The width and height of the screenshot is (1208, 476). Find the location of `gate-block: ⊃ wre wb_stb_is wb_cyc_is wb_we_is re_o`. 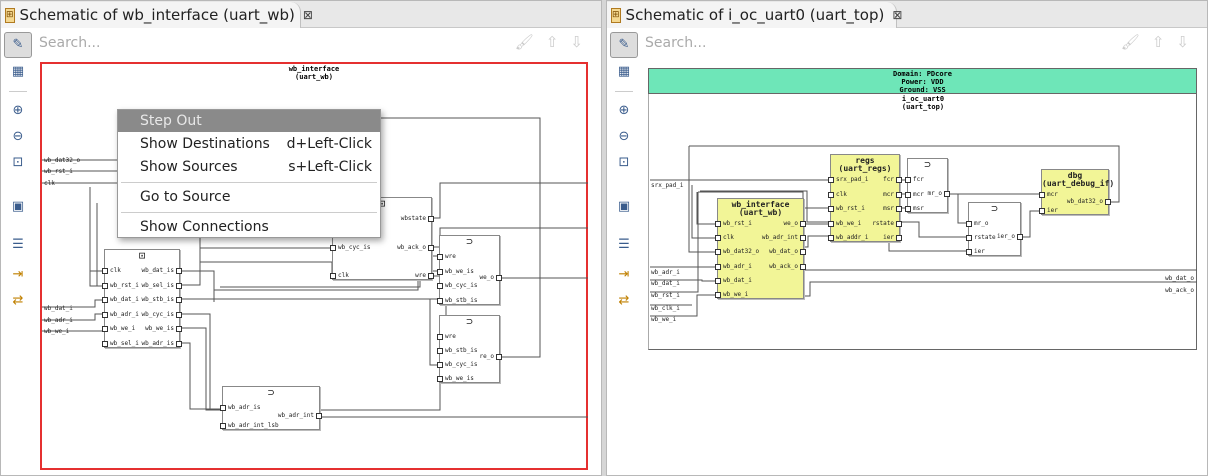

gate-block: ⊃ wre wb_stb_is wb_cyc_is wb_we_is re_o is located at coordinates (470, 349).